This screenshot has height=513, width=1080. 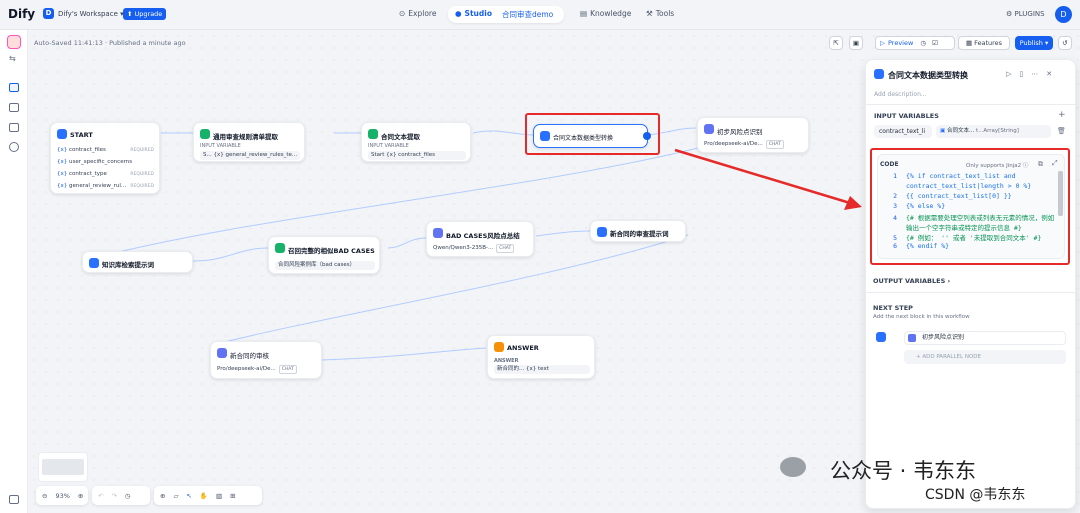 What do you see at coordinates (113, 496) in the screenshot?
I see `redo-icon: ↷` at bounding box center [113, 496].